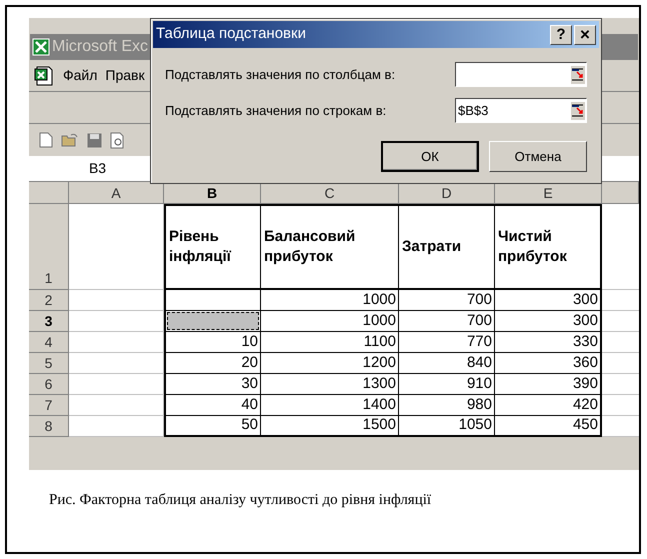 Image resolution: width=647 pixels, height=559 pixels. I want to click on new-document-icon, so click(46, 140).